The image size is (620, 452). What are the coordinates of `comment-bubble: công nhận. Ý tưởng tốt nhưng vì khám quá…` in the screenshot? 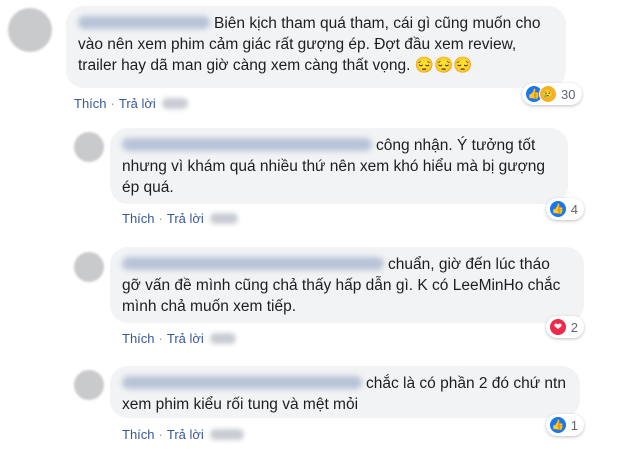 It's located at (339, 166).